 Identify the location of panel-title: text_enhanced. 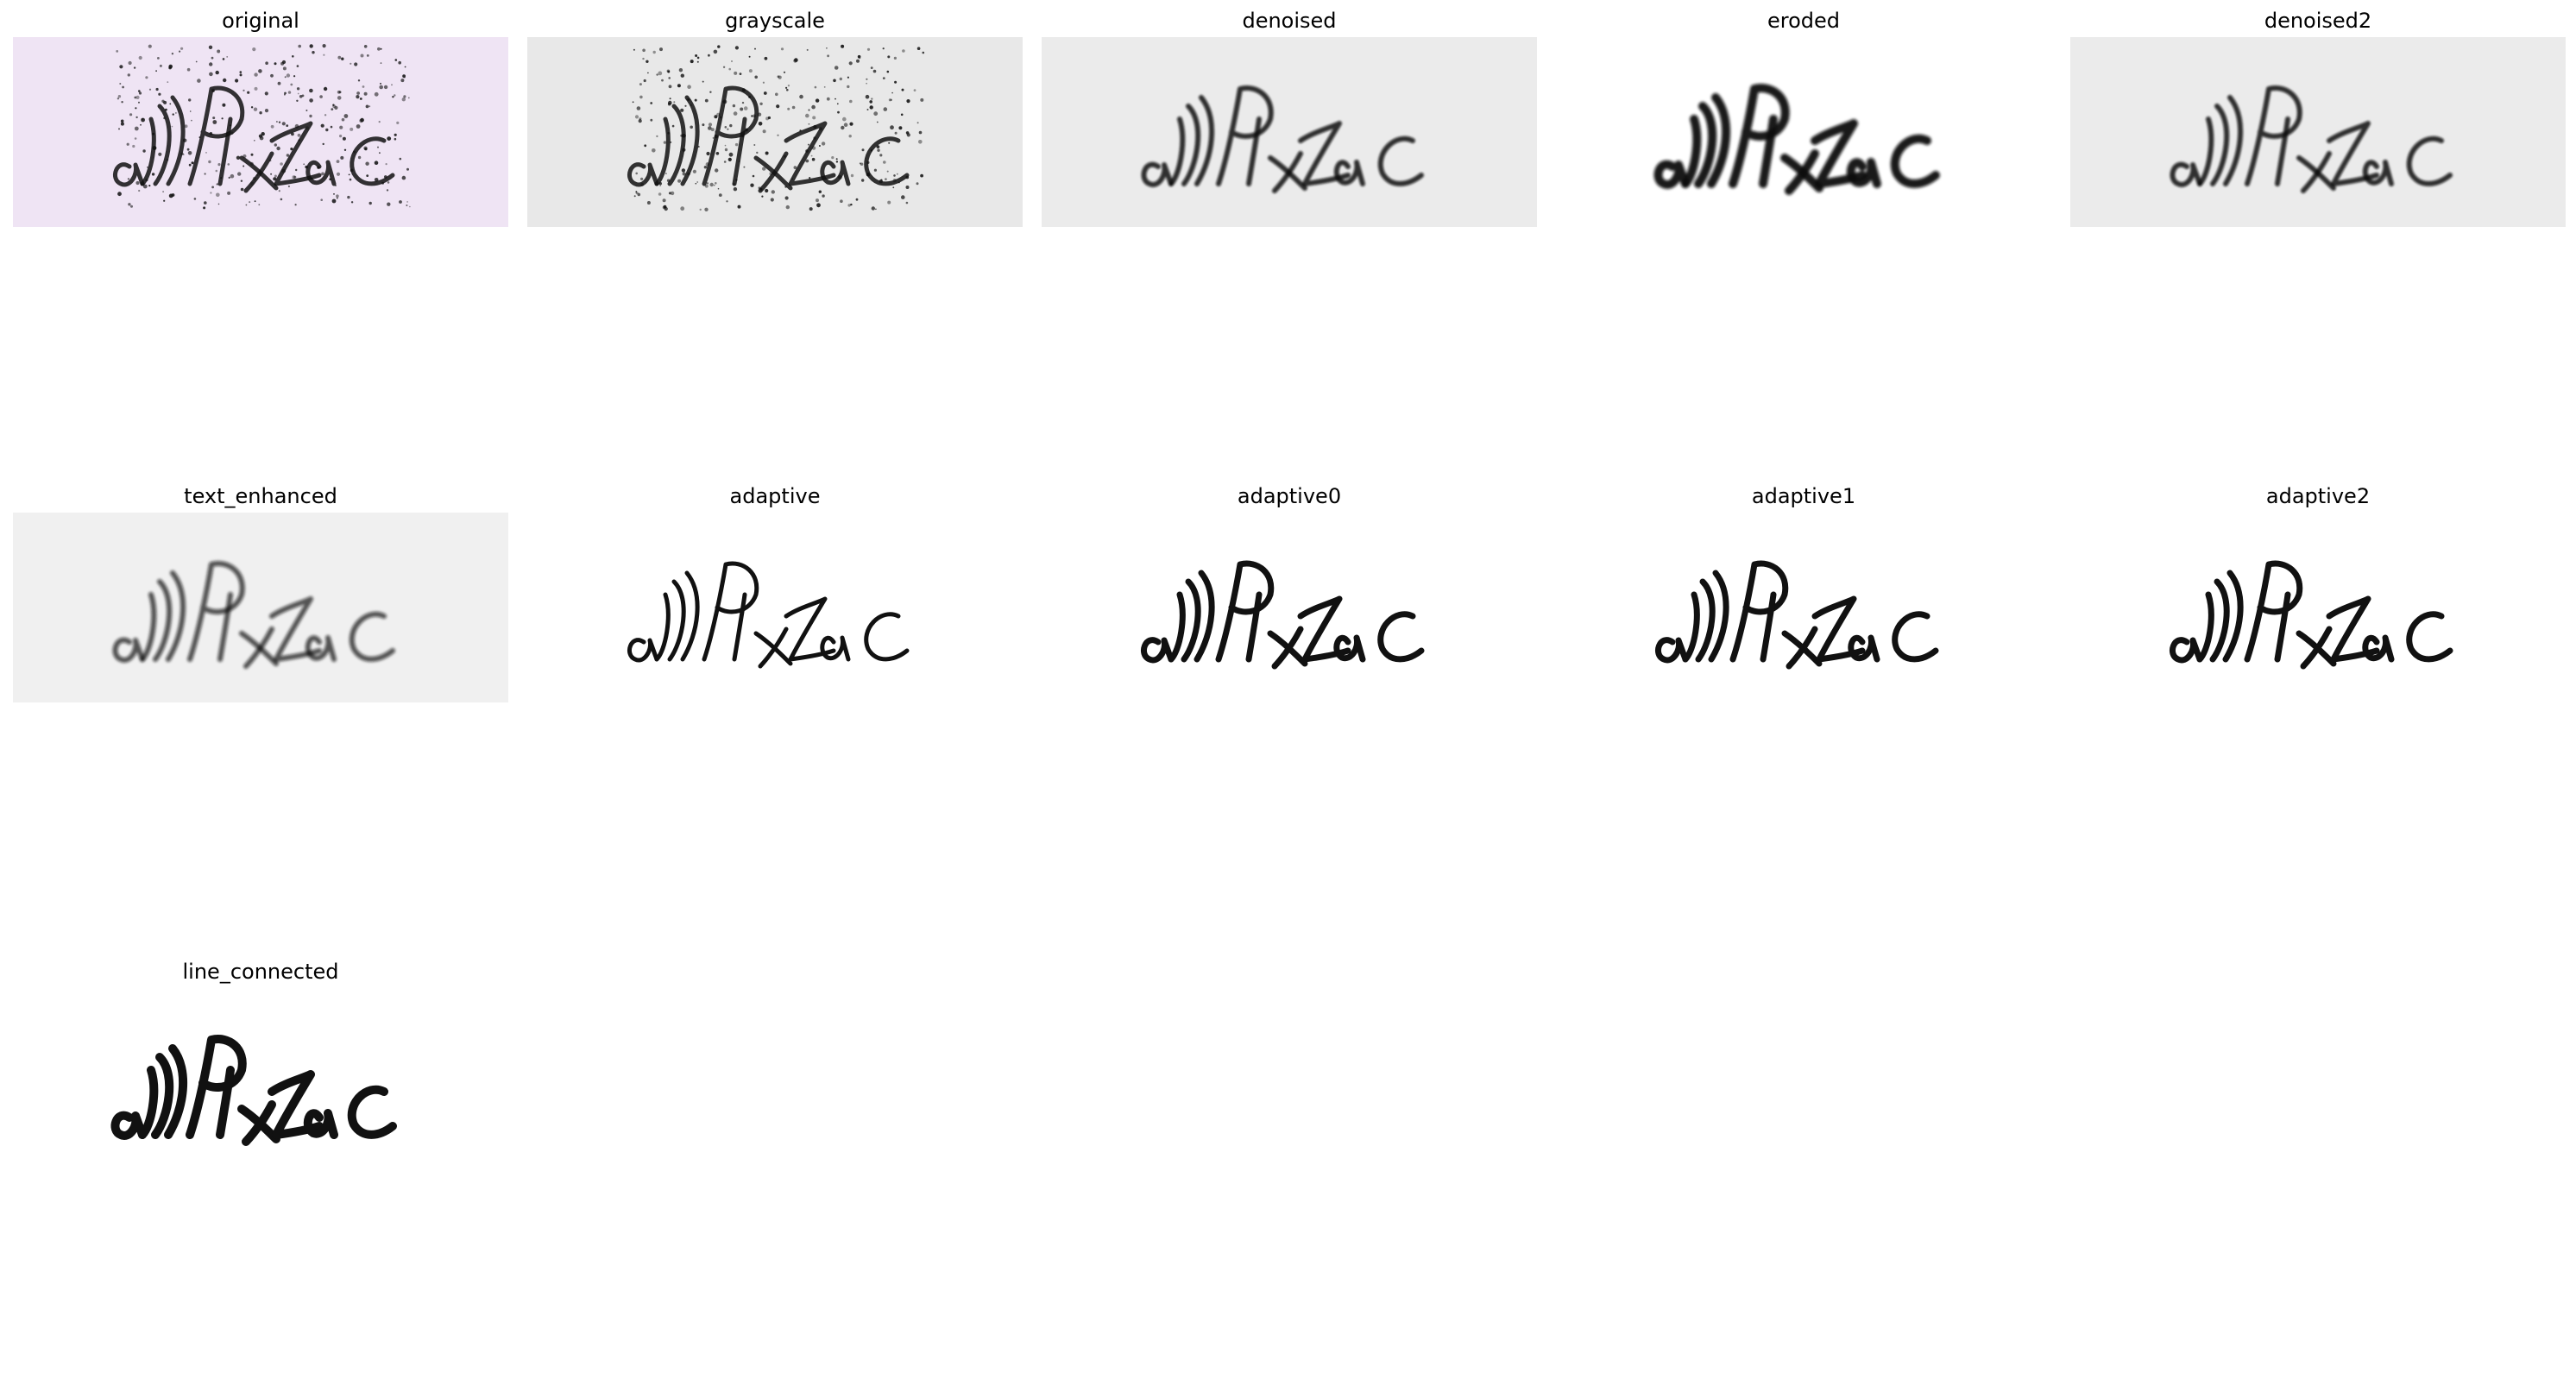
(260, 496).